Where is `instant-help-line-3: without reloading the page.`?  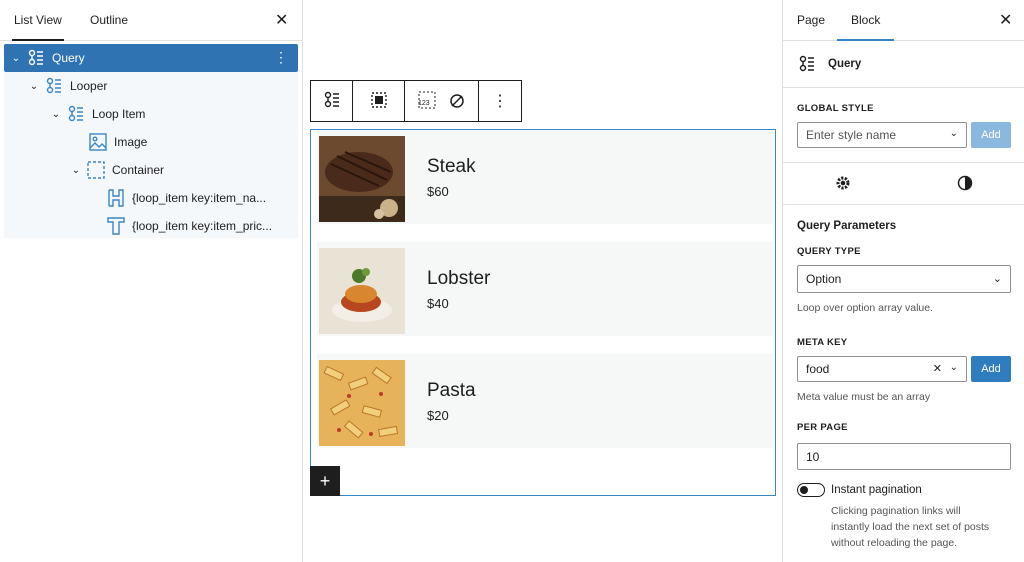 instant-help-line-3: without reloading the page. is located at coordinates (894, 543).